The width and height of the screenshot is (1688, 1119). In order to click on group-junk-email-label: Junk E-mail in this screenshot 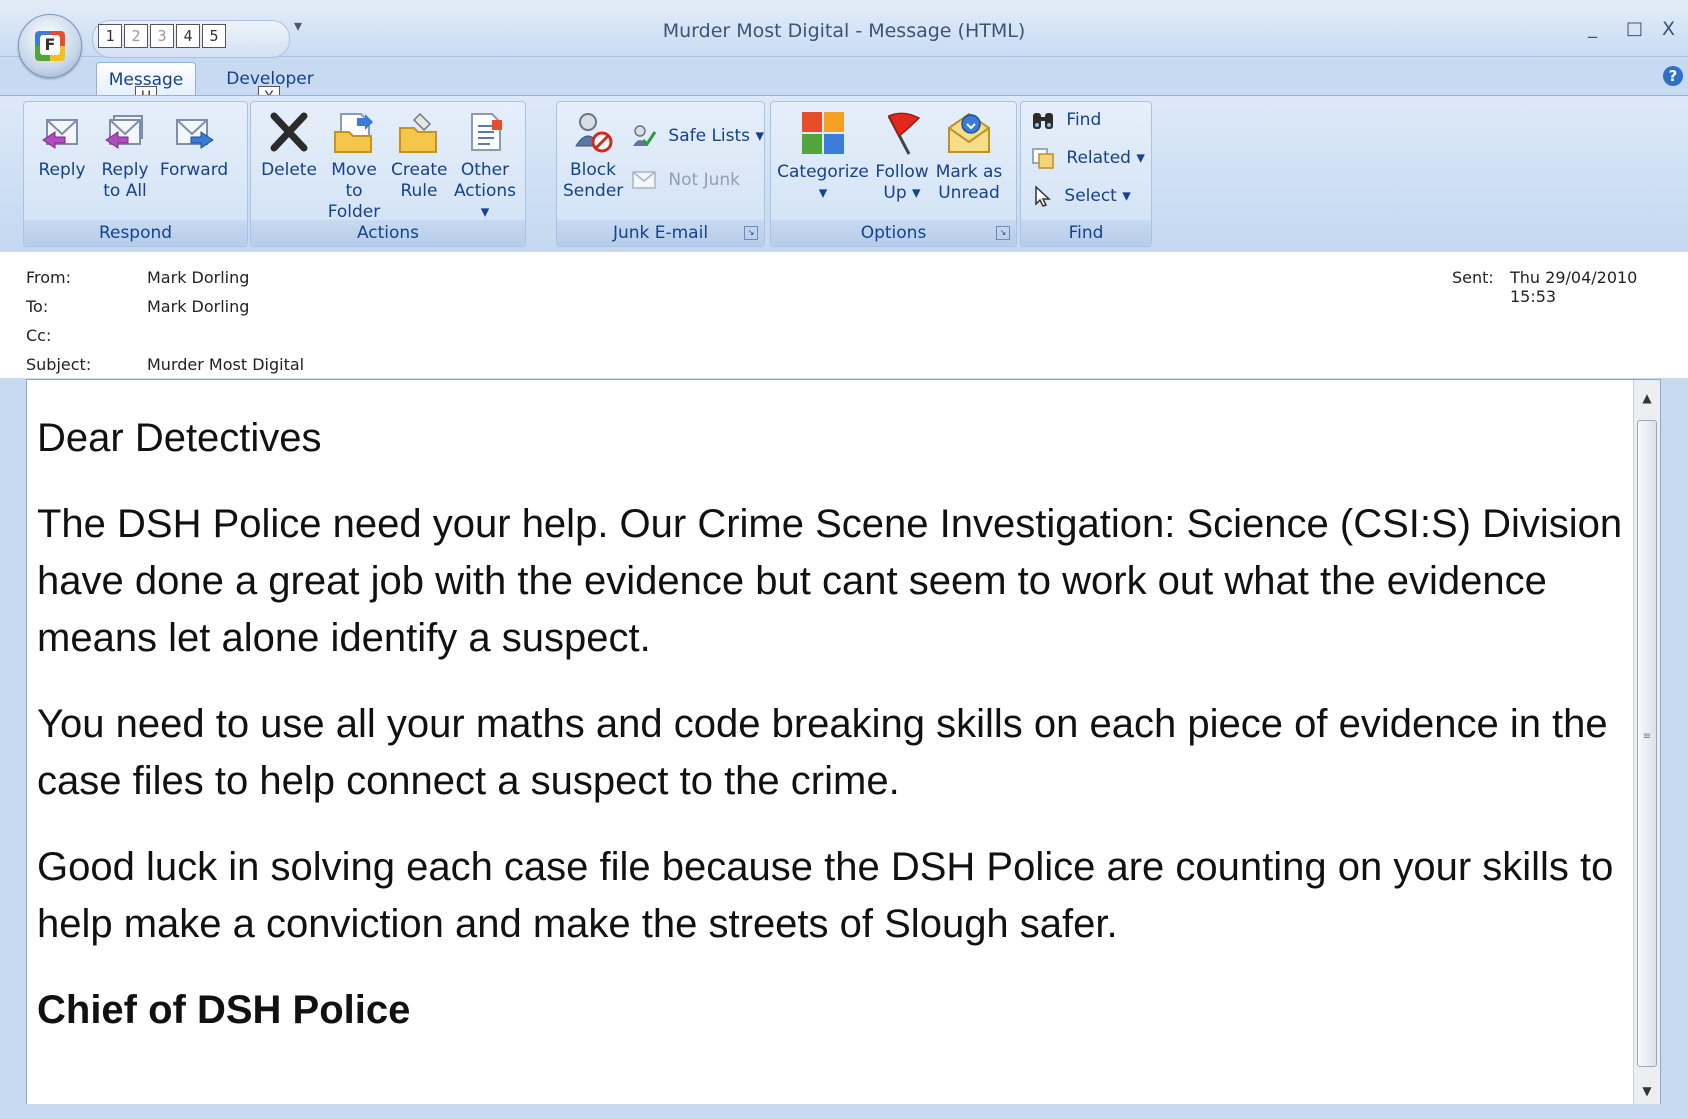, I will do `click(660, 233)`.